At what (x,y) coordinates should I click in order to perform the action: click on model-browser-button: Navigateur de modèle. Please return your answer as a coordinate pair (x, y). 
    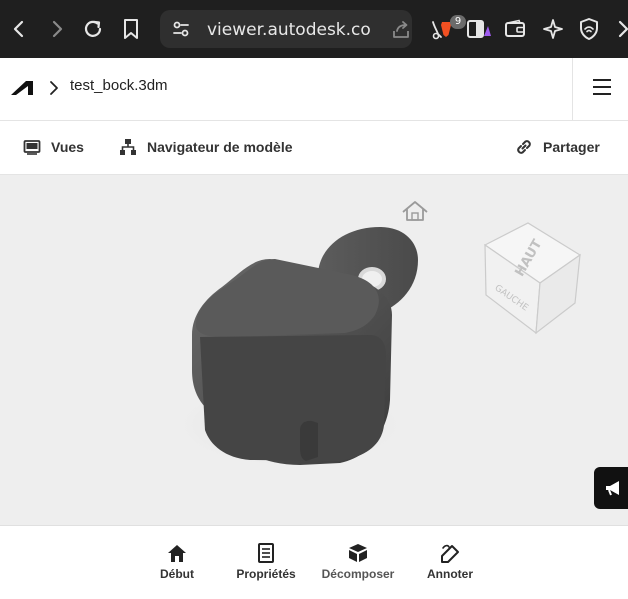
    Looking at the image, I should click on (206, 147).